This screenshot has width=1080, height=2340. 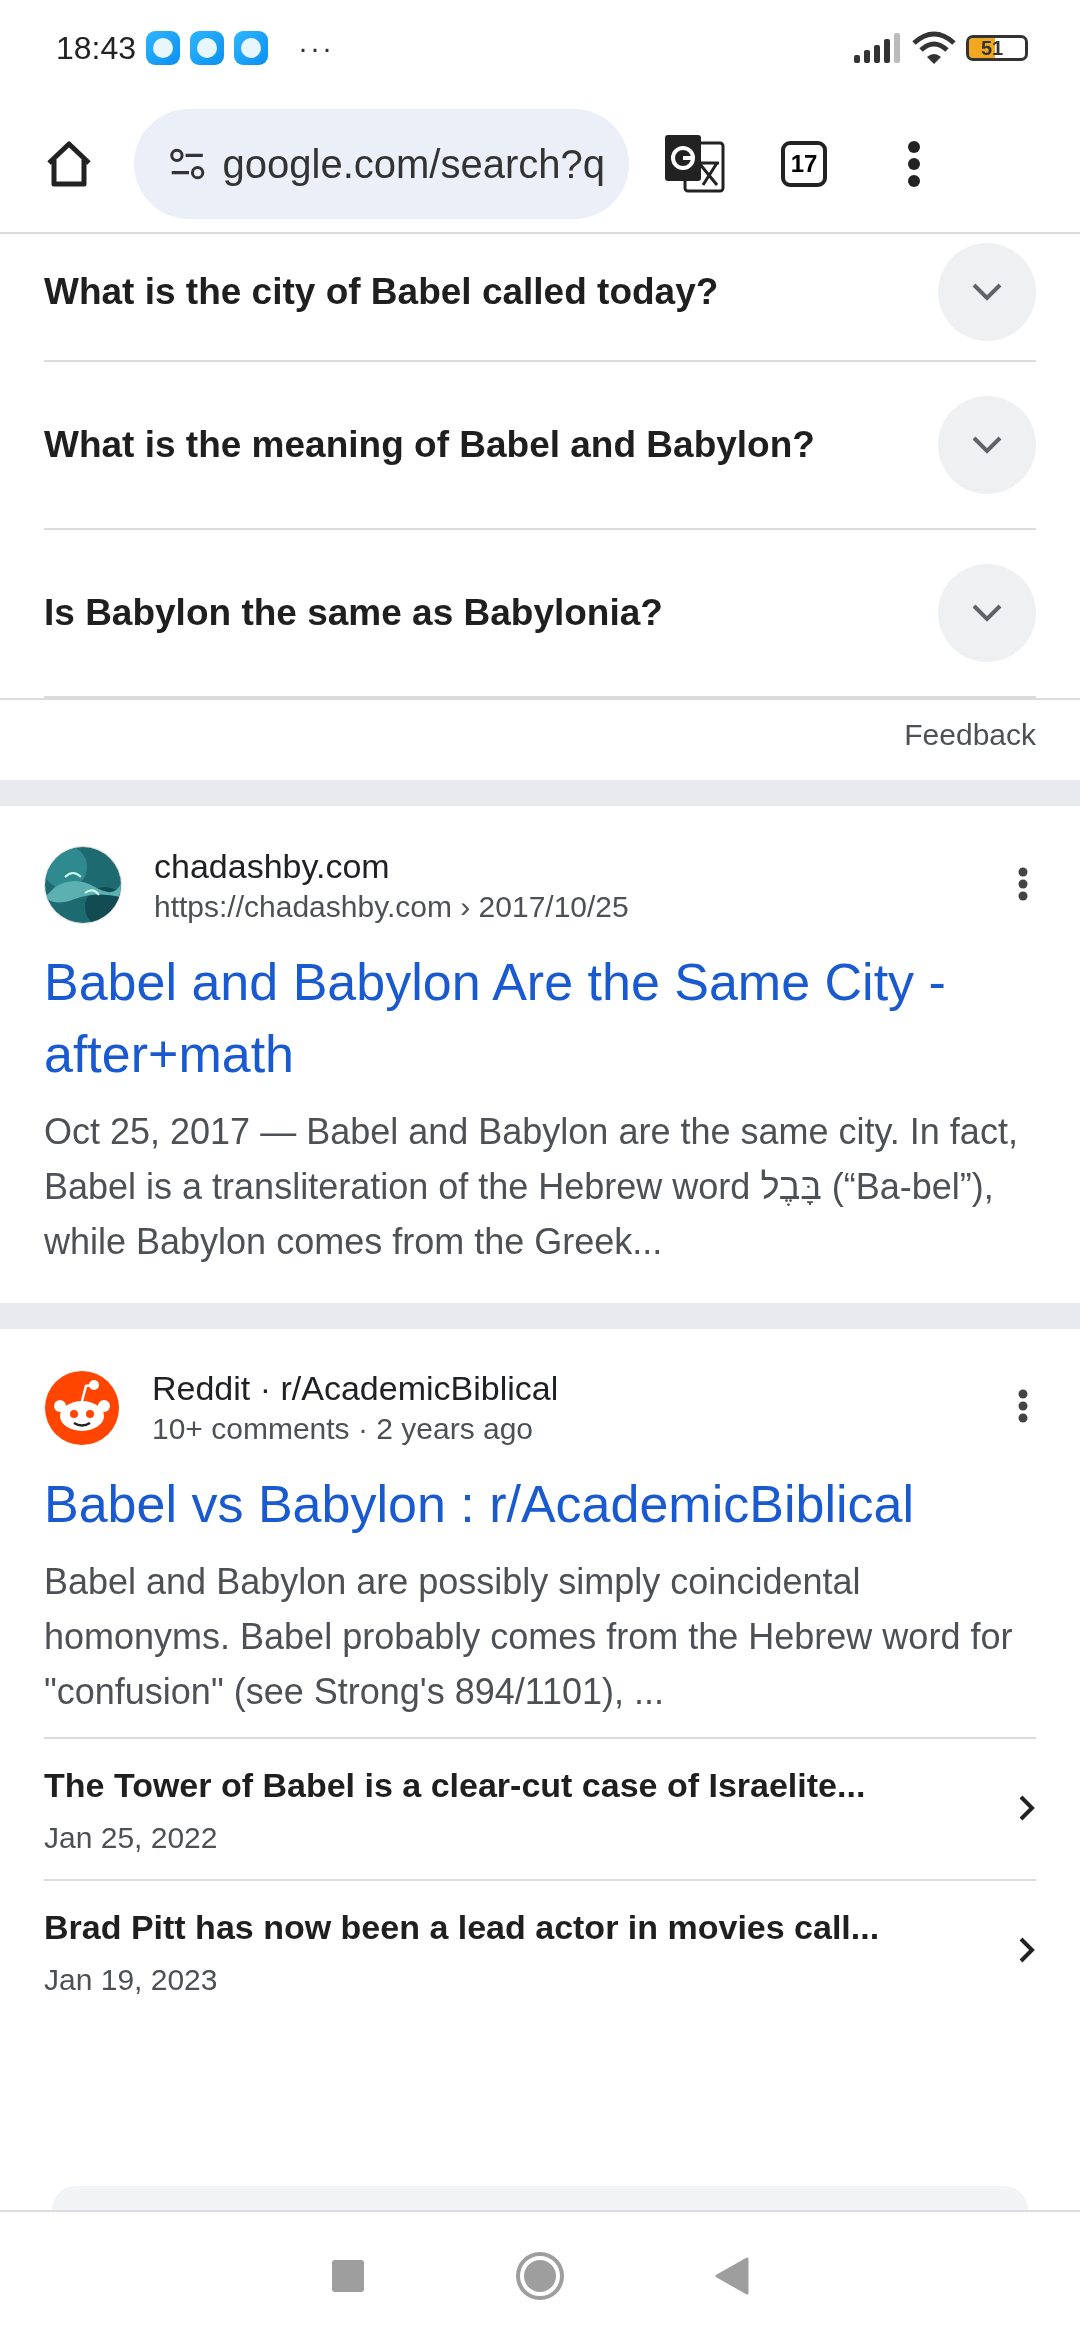 What do you see at coordinates (970, 749) in the screenshot?
I see `feedback-link: Feedback` at bounding box center [970, 749].